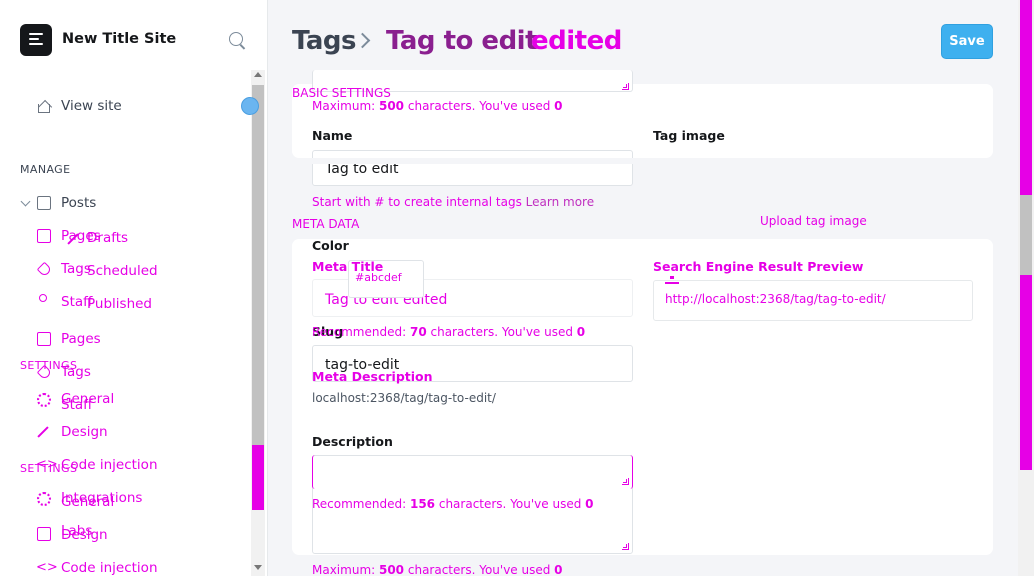  I want to click on name-input: Tag to edit, so click(472, 168).